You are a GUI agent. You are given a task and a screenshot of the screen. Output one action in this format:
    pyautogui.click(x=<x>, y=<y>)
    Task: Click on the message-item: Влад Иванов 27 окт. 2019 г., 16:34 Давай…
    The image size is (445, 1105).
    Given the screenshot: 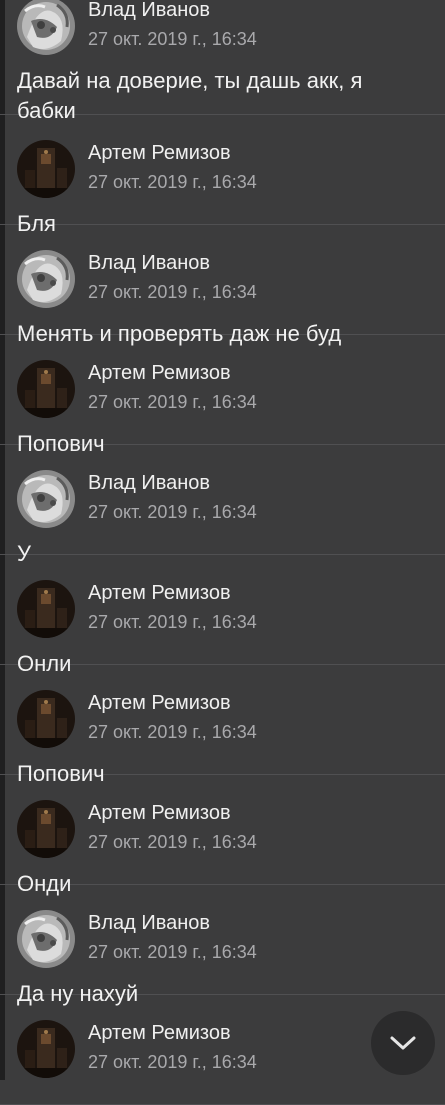 What is the action you would take?
    pyautogui.click(x=222, y=61)
    